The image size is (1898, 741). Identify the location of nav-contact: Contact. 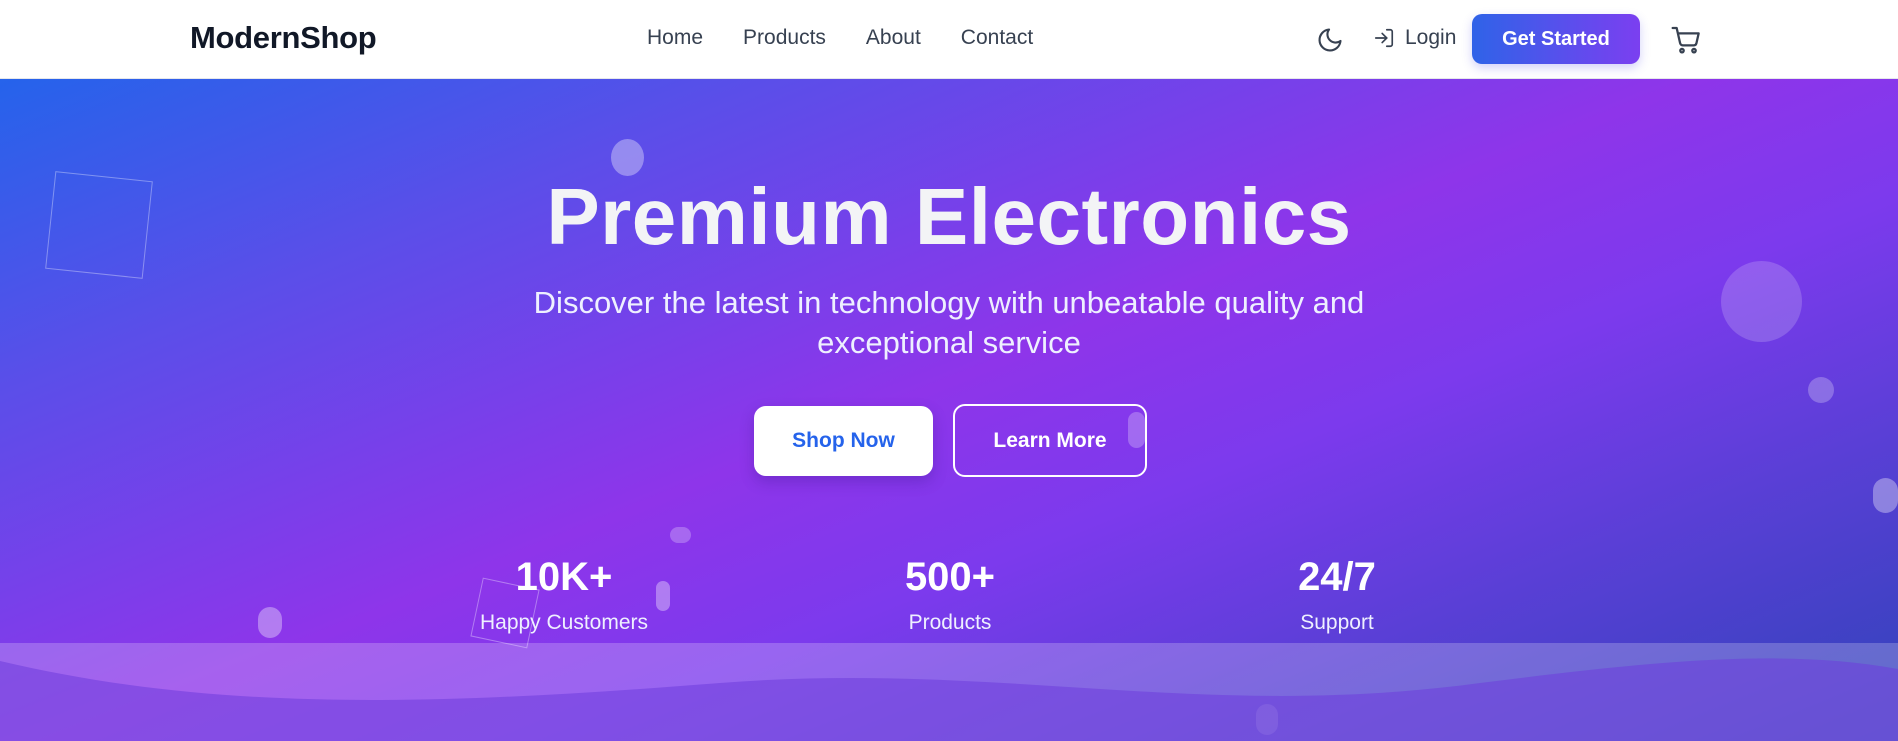
(997, 38).